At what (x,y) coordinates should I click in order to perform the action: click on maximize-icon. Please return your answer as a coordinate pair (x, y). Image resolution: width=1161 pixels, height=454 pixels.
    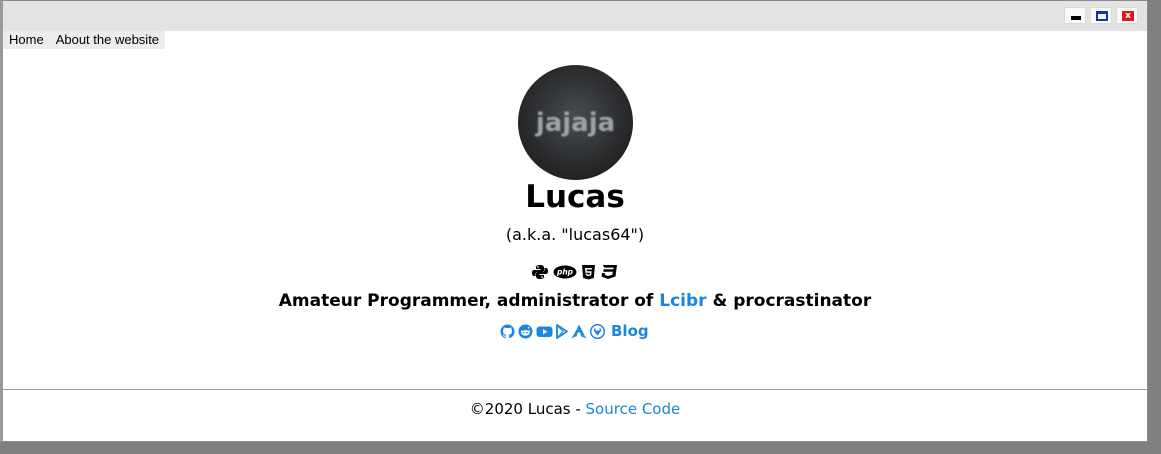
    Looking at the image, I should click on (1102, 16).